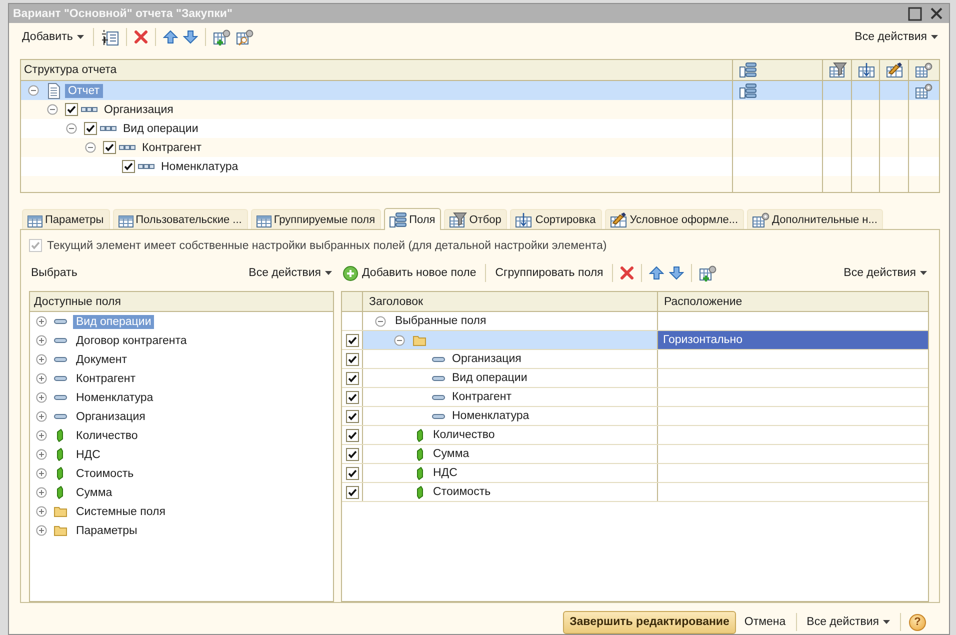 This screenshot has width=956, height=635. I want to click on field-item: Документ, so click(101, 359).